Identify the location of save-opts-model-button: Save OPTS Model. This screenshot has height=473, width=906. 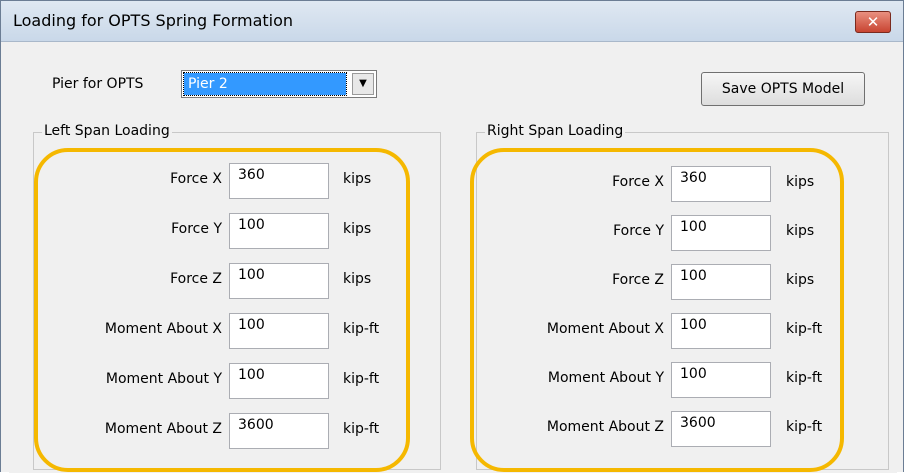
(783, 89).